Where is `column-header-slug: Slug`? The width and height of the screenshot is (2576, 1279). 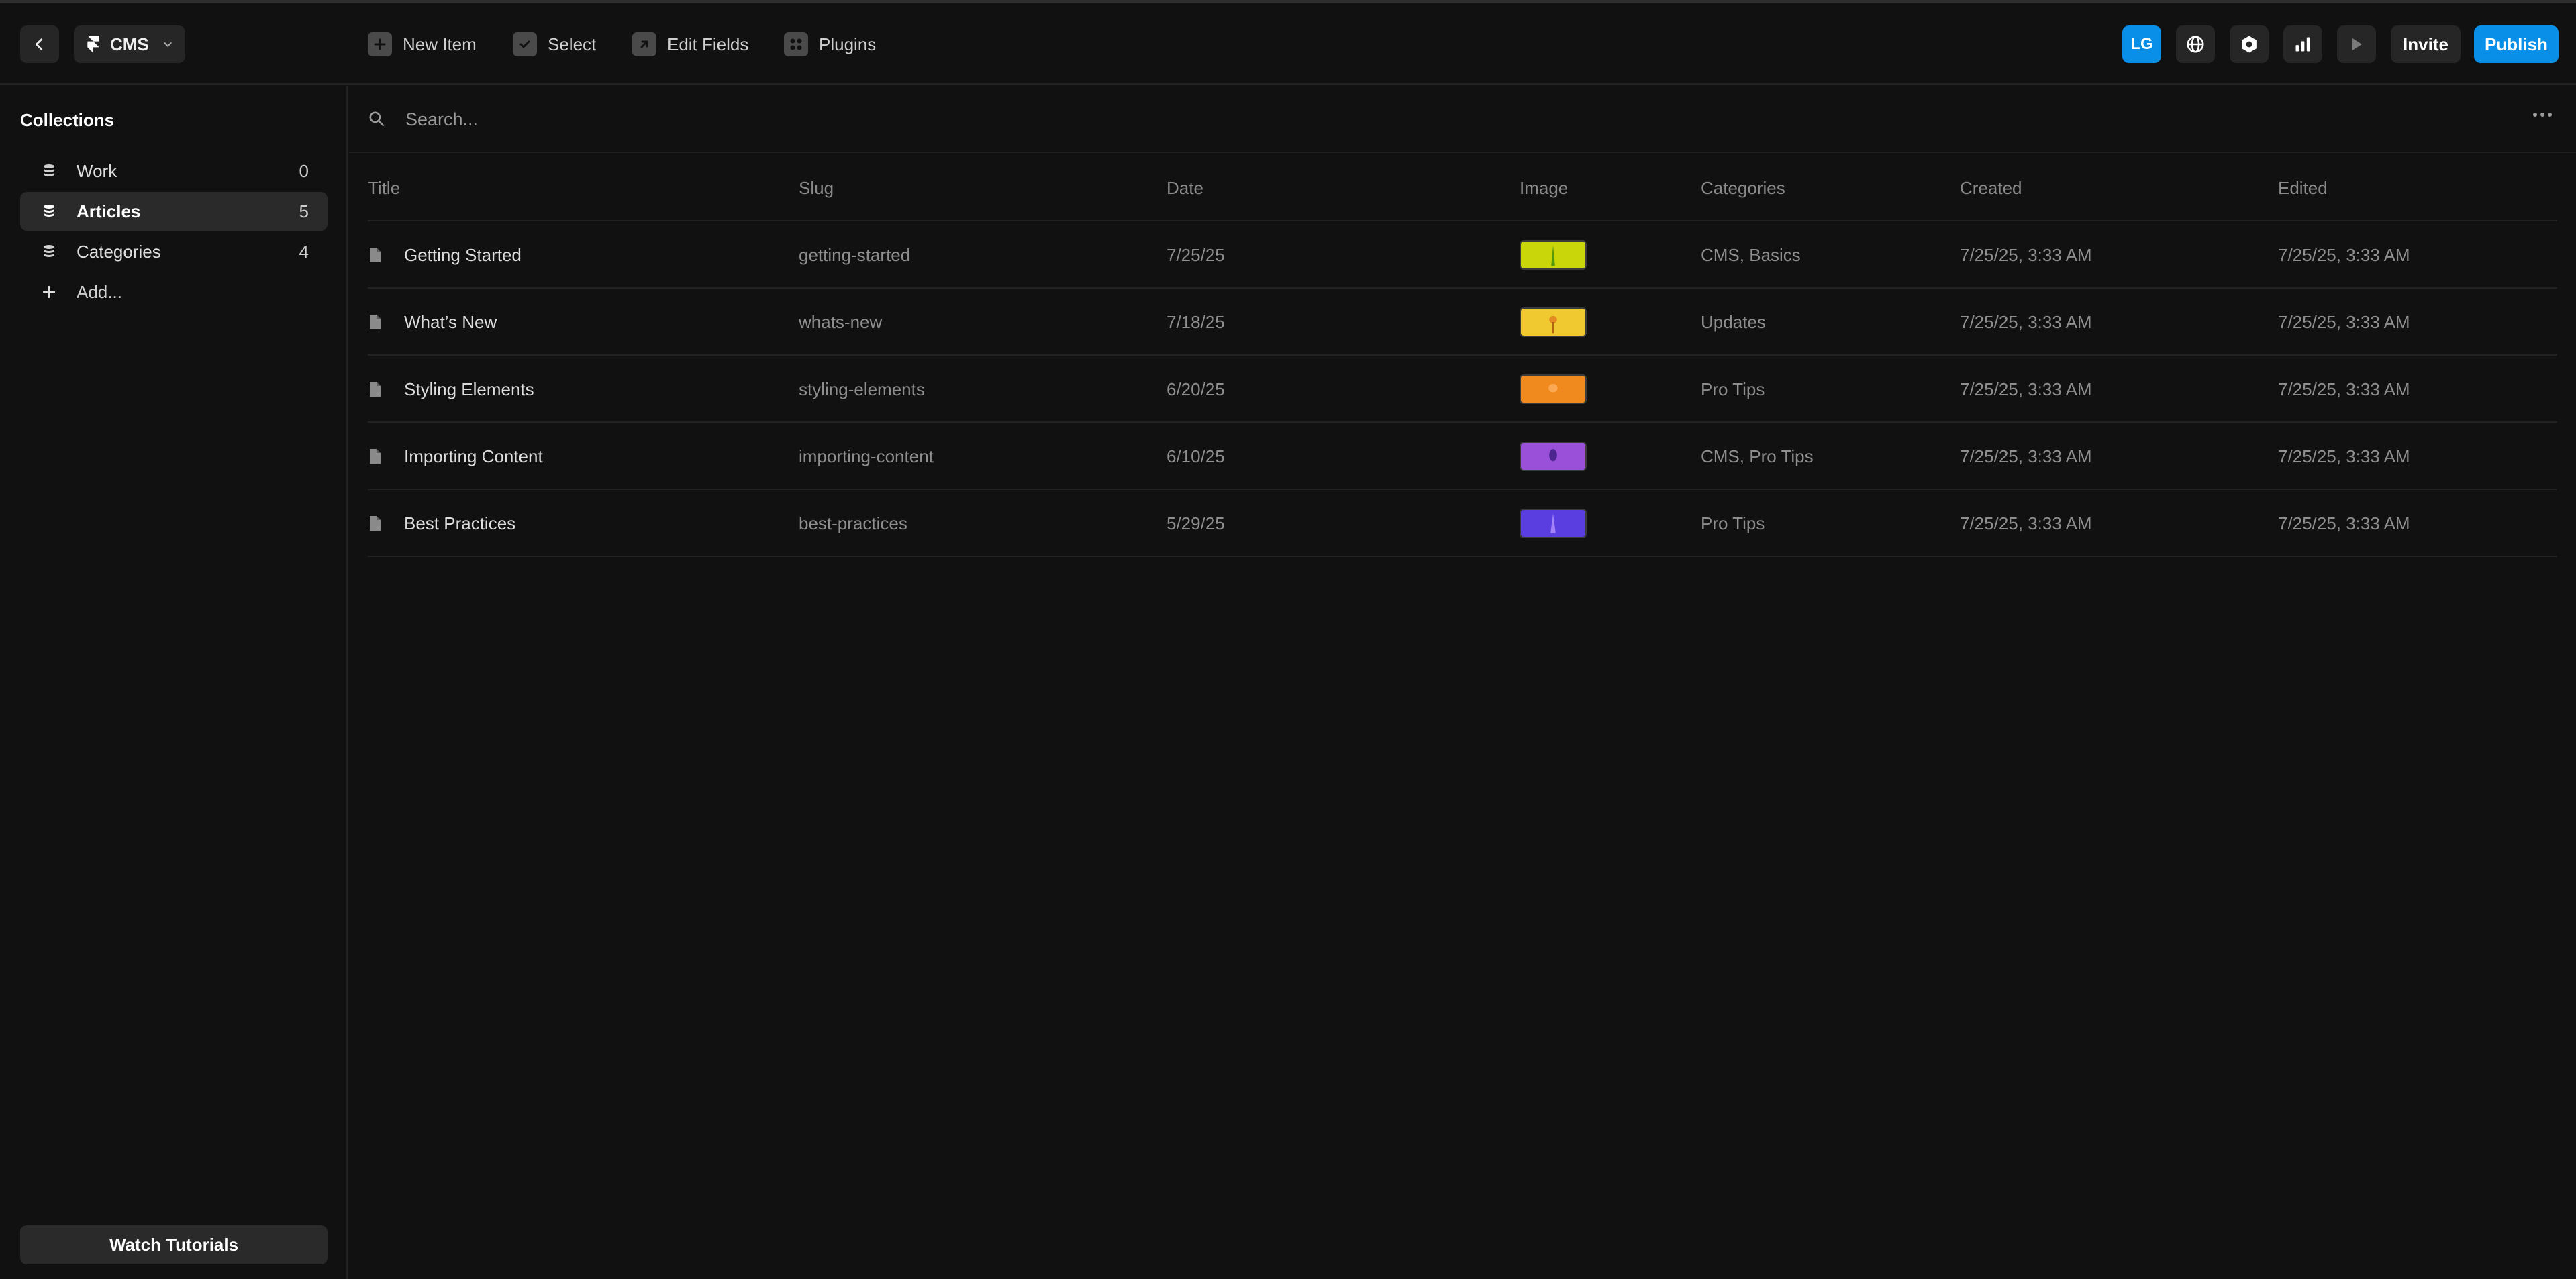 column-header-slug: Slug is located at coordinates (816, 187).